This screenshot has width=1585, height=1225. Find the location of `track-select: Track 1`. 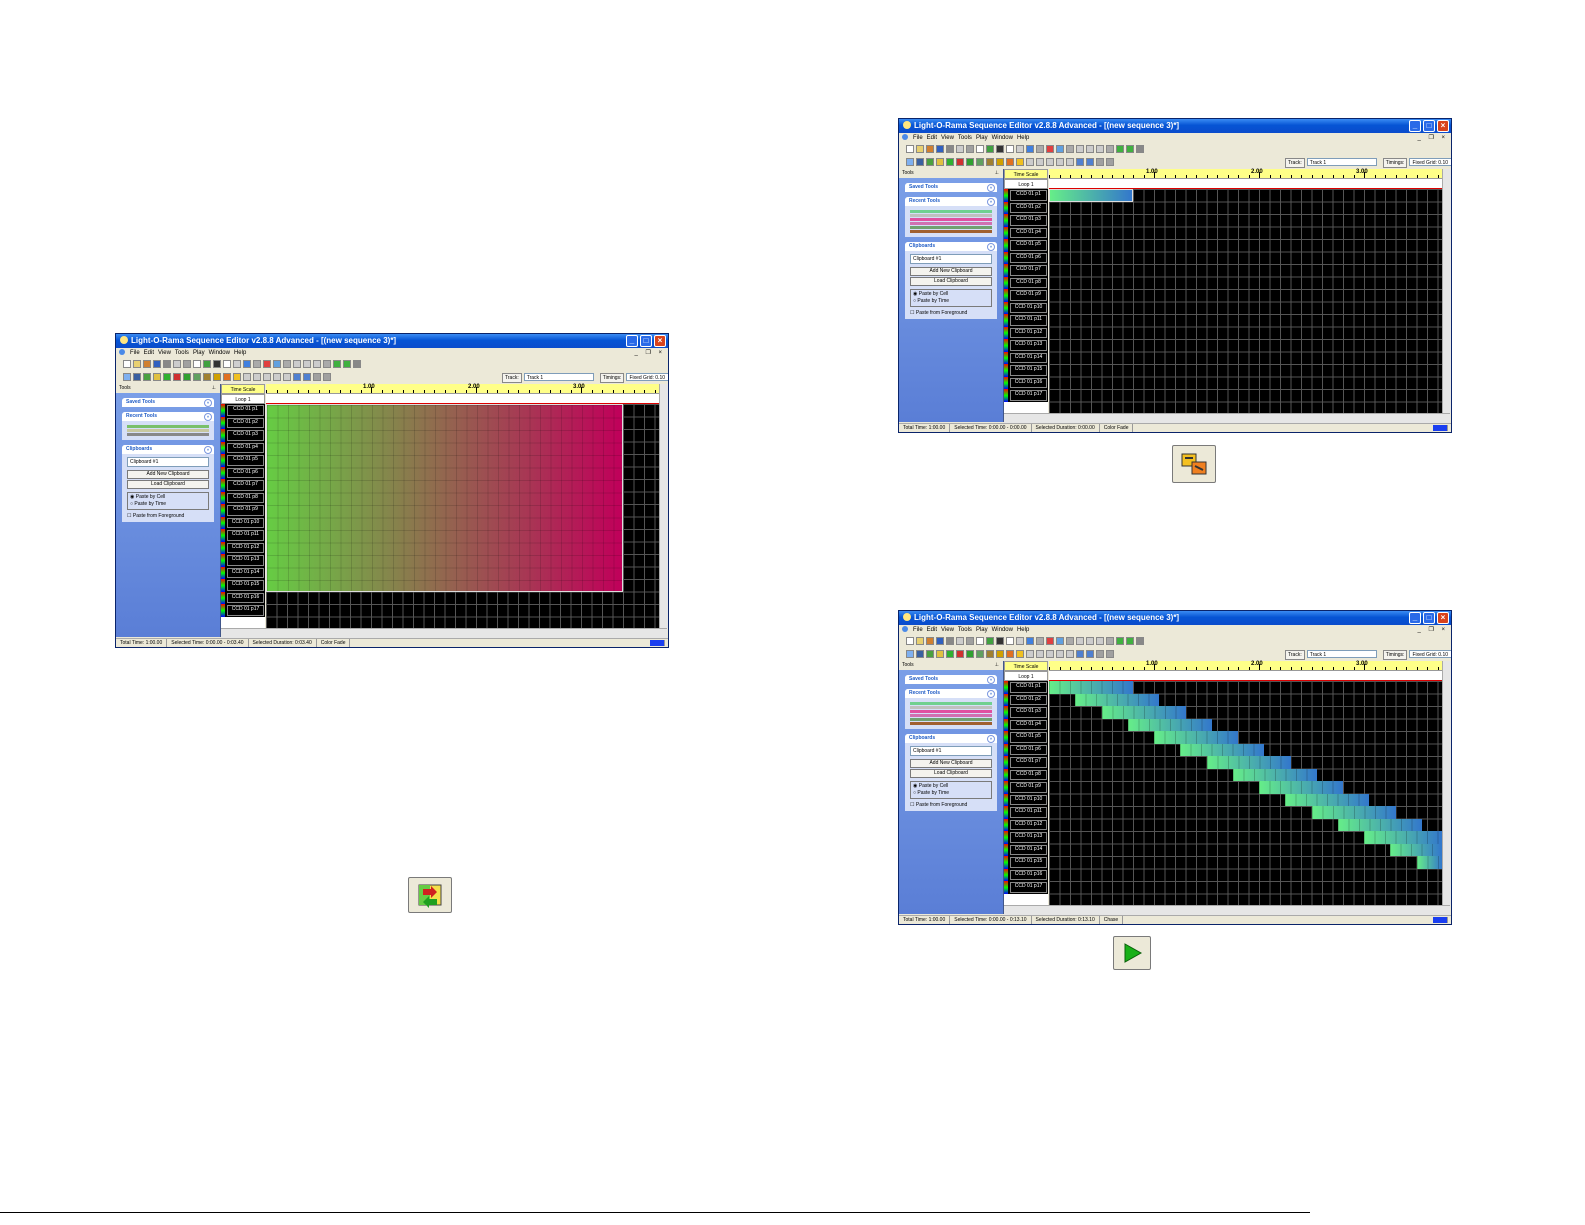

track-select: Track 1 is located at coordinates (558, 377).